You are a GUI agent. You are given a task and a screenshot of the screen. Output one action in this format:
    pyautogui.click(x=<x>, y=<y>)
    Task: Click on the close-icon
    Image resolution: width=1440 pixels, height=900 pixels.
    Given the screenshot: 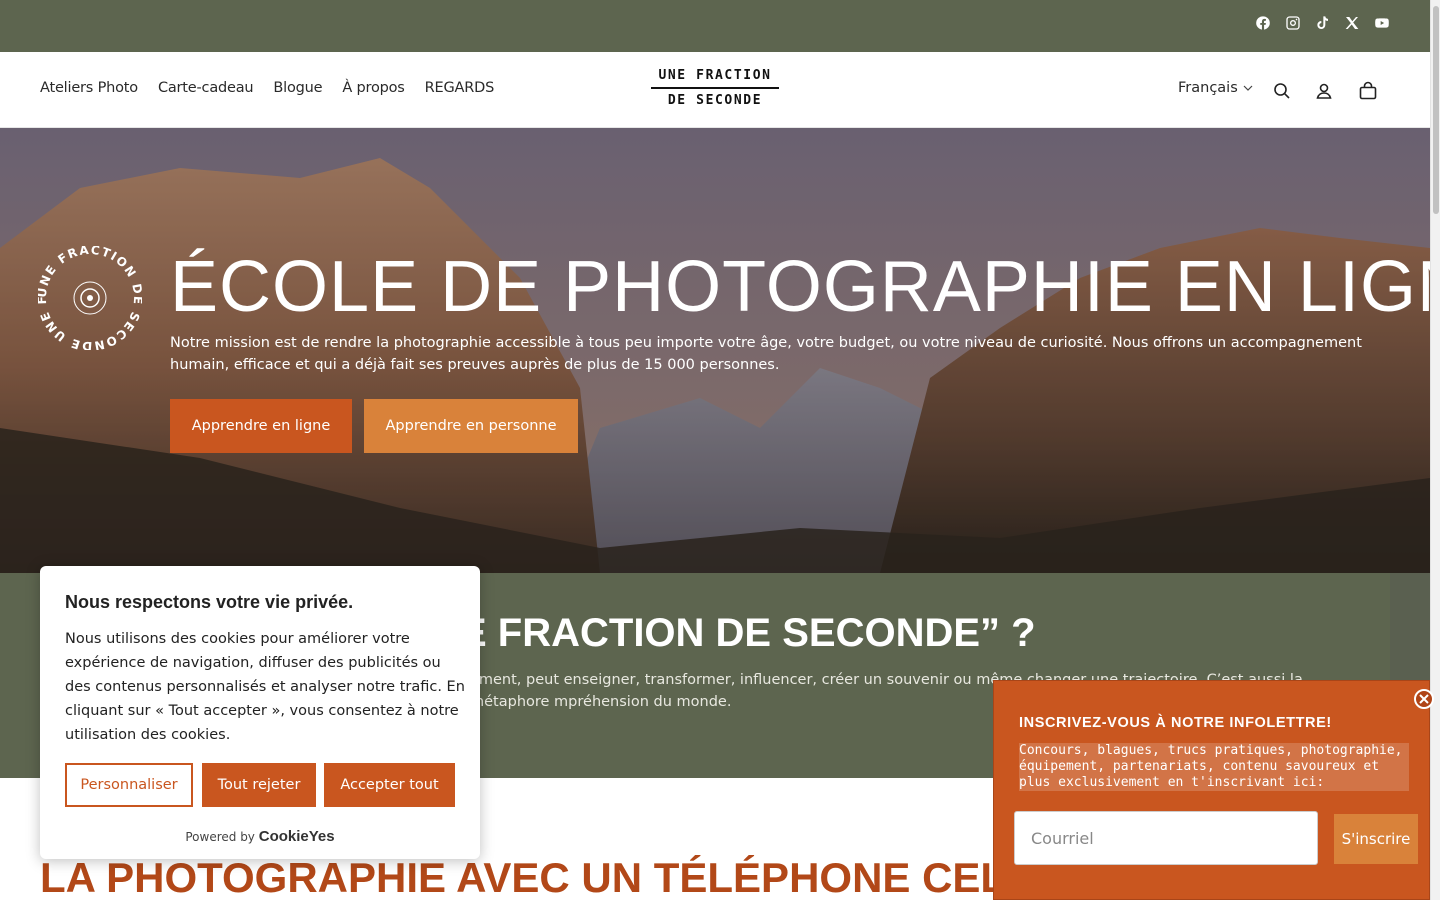 What is the action you would take?
    pyautogui.click(x=1424, y=699)
    